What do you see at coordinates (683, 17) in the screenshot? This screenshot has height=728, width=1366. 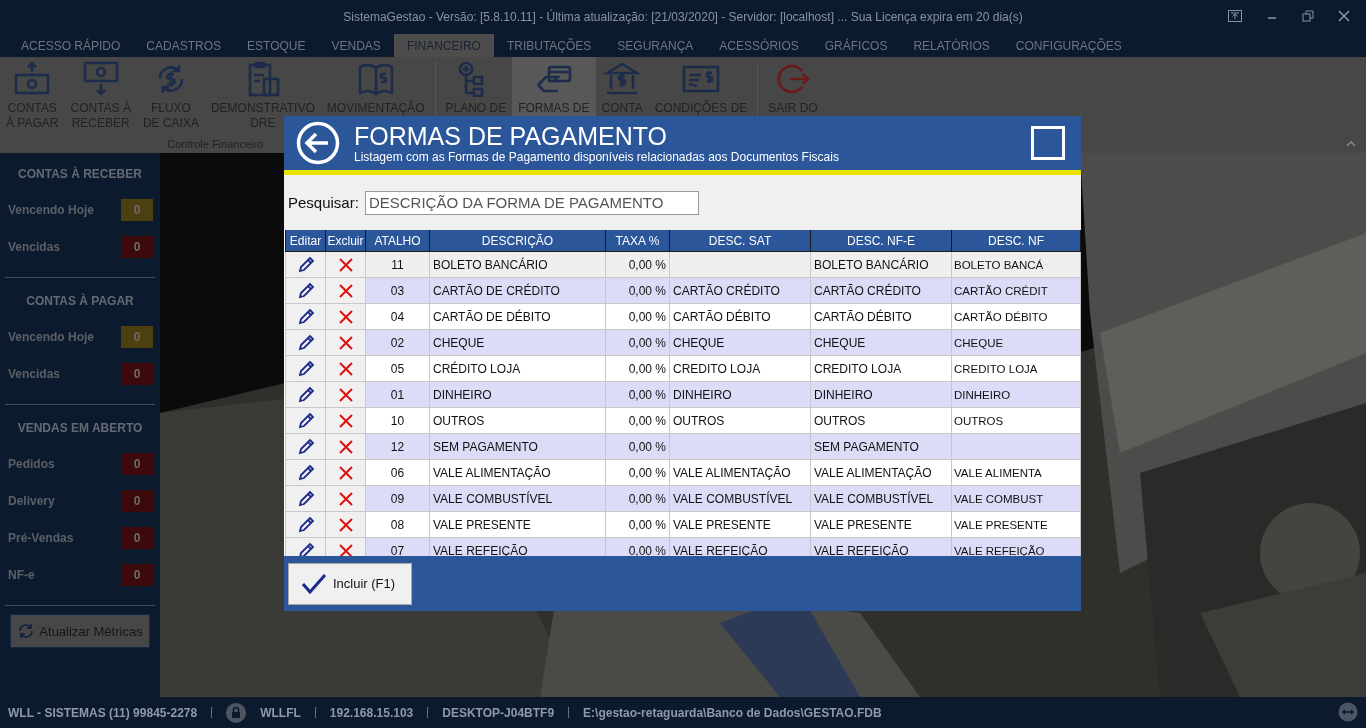 I see `window-title: SistemaGestao - Versão: [5.8.10.11] - Última atualização: [21/03/2020] - Servidor: [localhost] ... Sua Licença expira em 20 dia(s)` at bounding box center [683, 17].